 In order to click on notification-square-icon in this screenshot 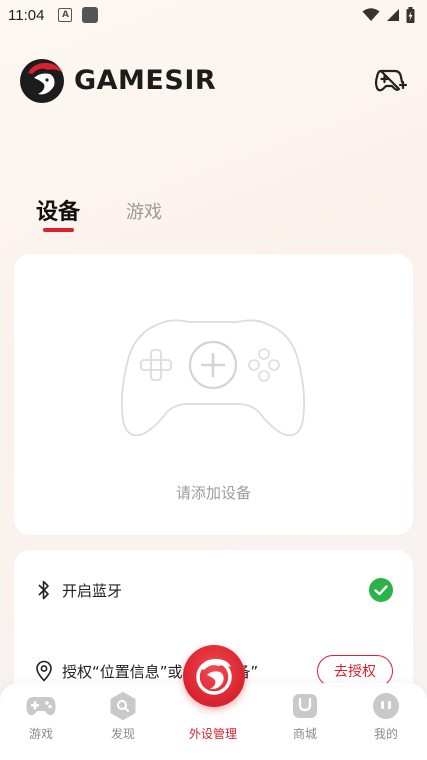, I will do `click(90, 15)`.